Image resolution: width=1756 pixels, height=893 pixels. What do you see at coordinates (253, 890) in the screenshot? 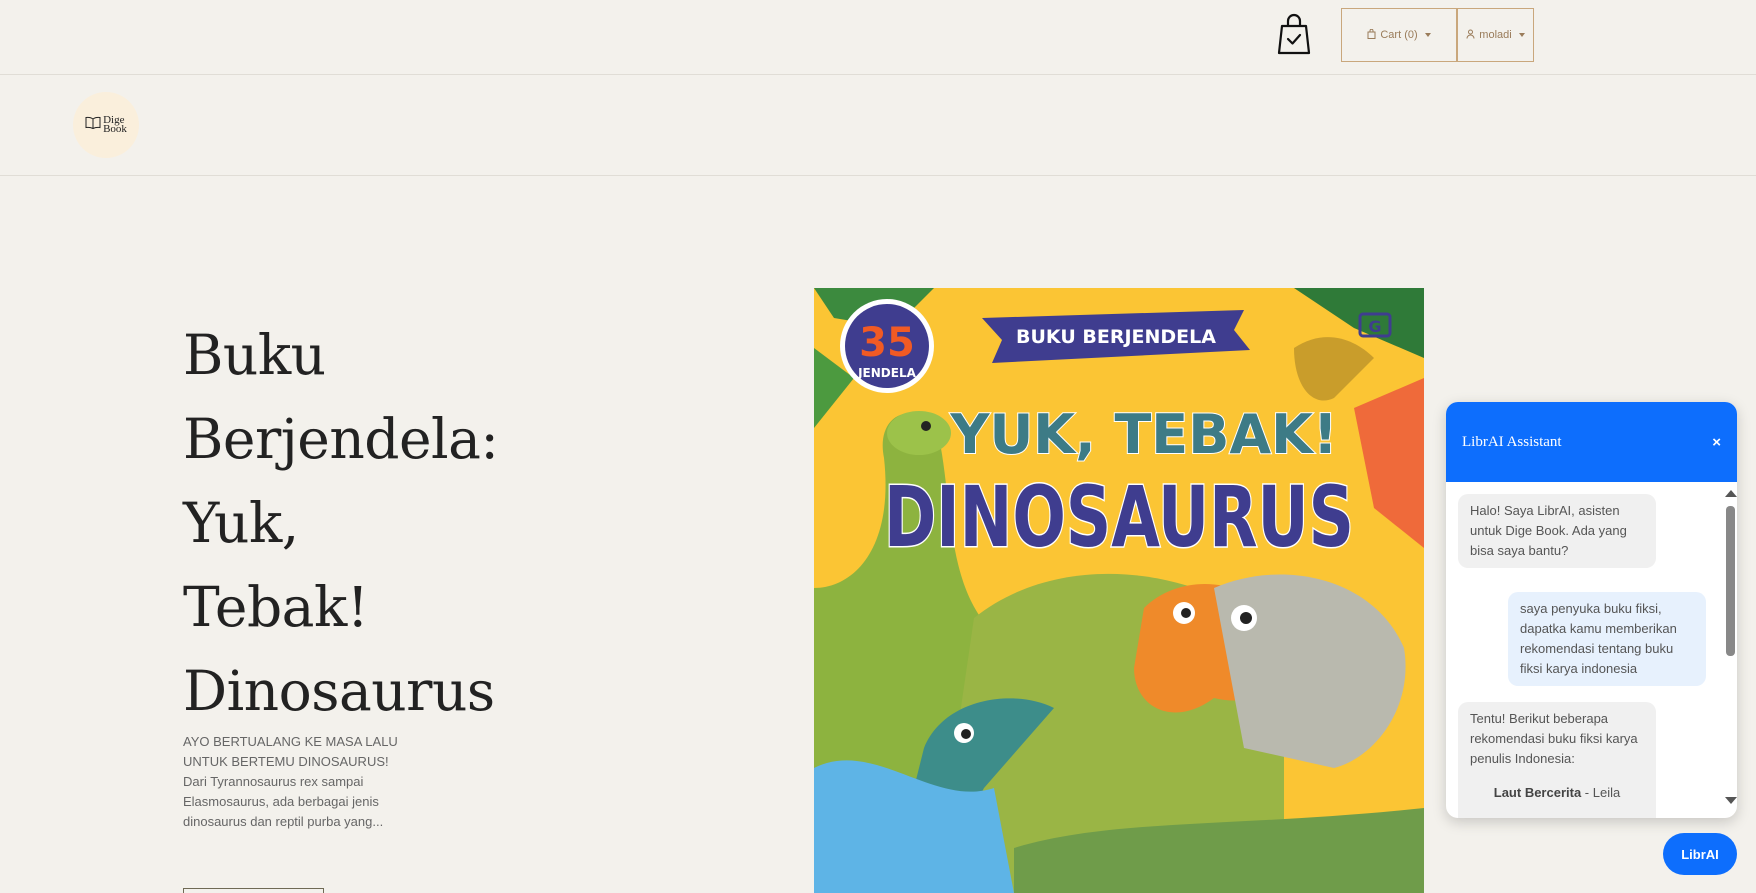
I see `book-detail-button` at bounding box center [253, 890].